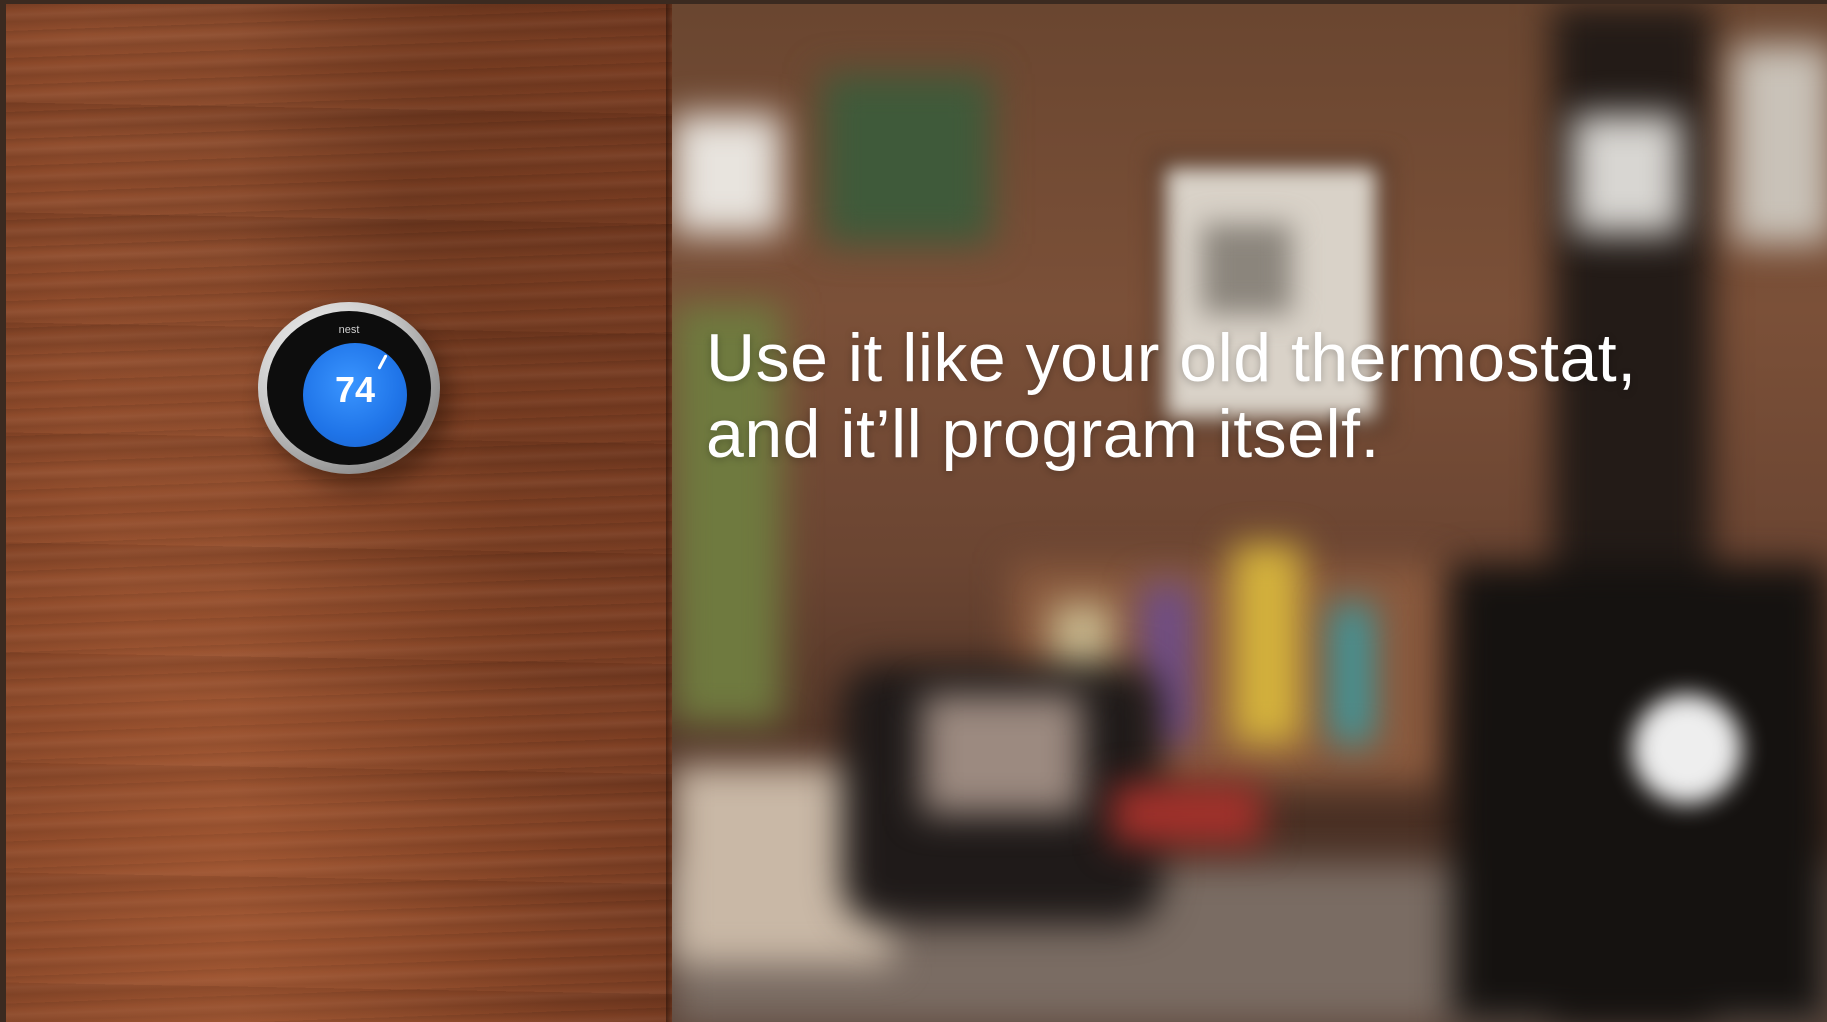 This screenshot has height=1022, width=1827. What do you see at coordinates (1171, 358) in the screenshot?
I see `headline-line-1: Use it like your old thermostat,` at bounding box center [1171, 358].